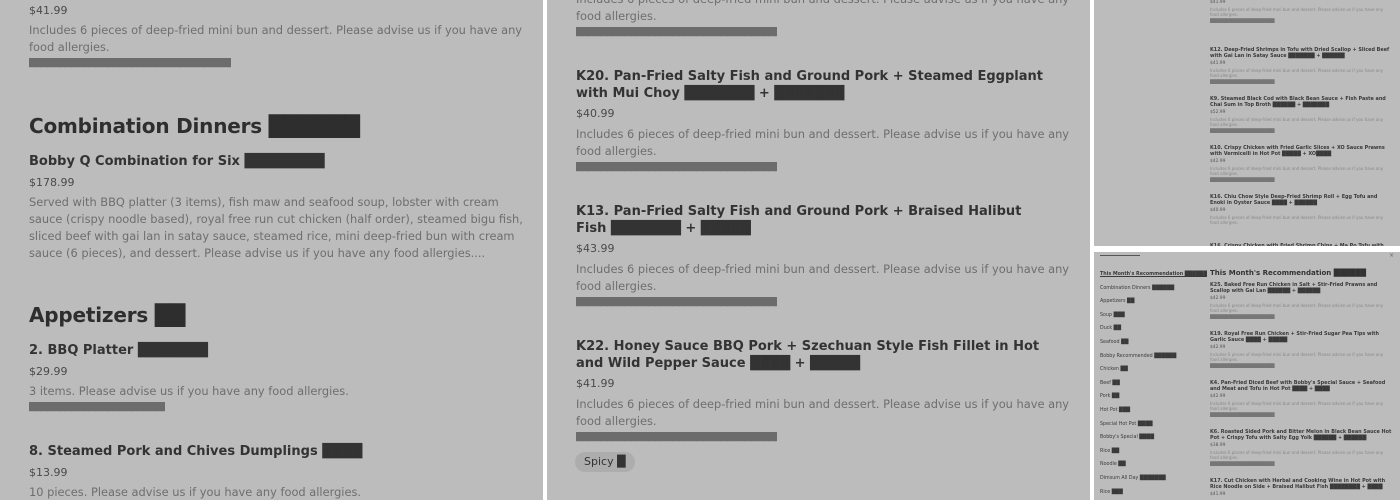  I want to click on sidebar-category-item: Appetizers ██, so click(1153, 302).